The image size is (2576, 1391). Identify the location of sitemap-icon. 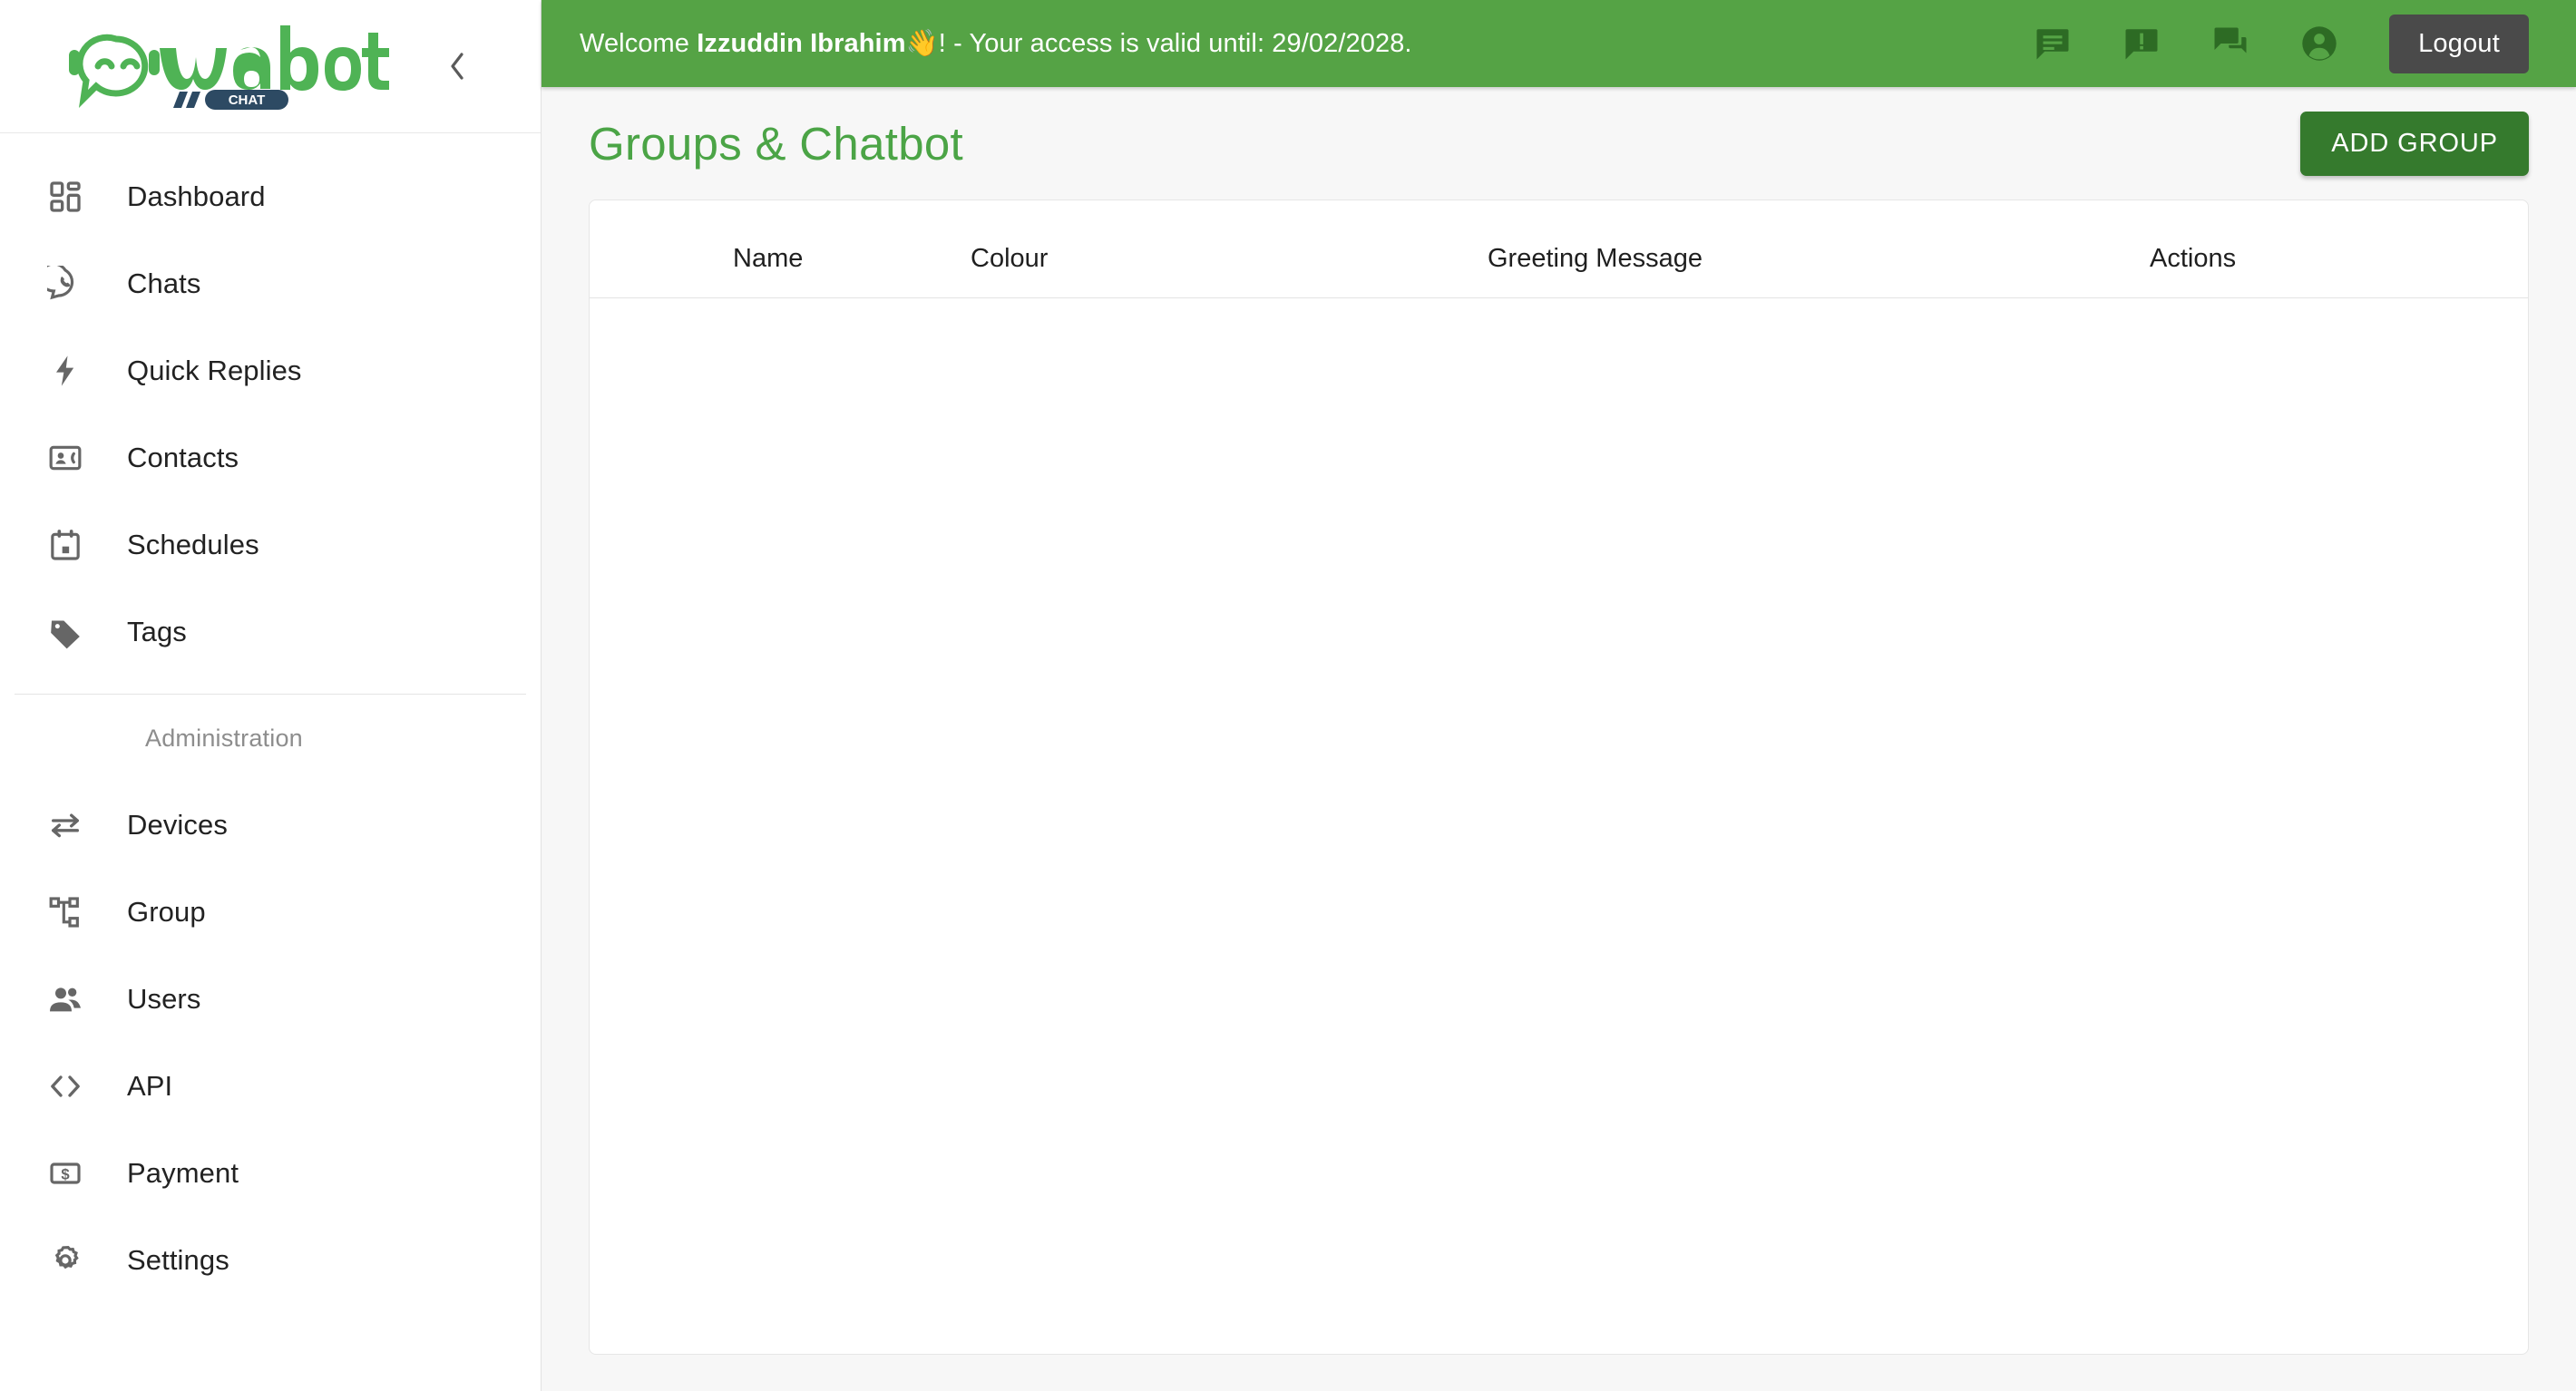
(65, 912).